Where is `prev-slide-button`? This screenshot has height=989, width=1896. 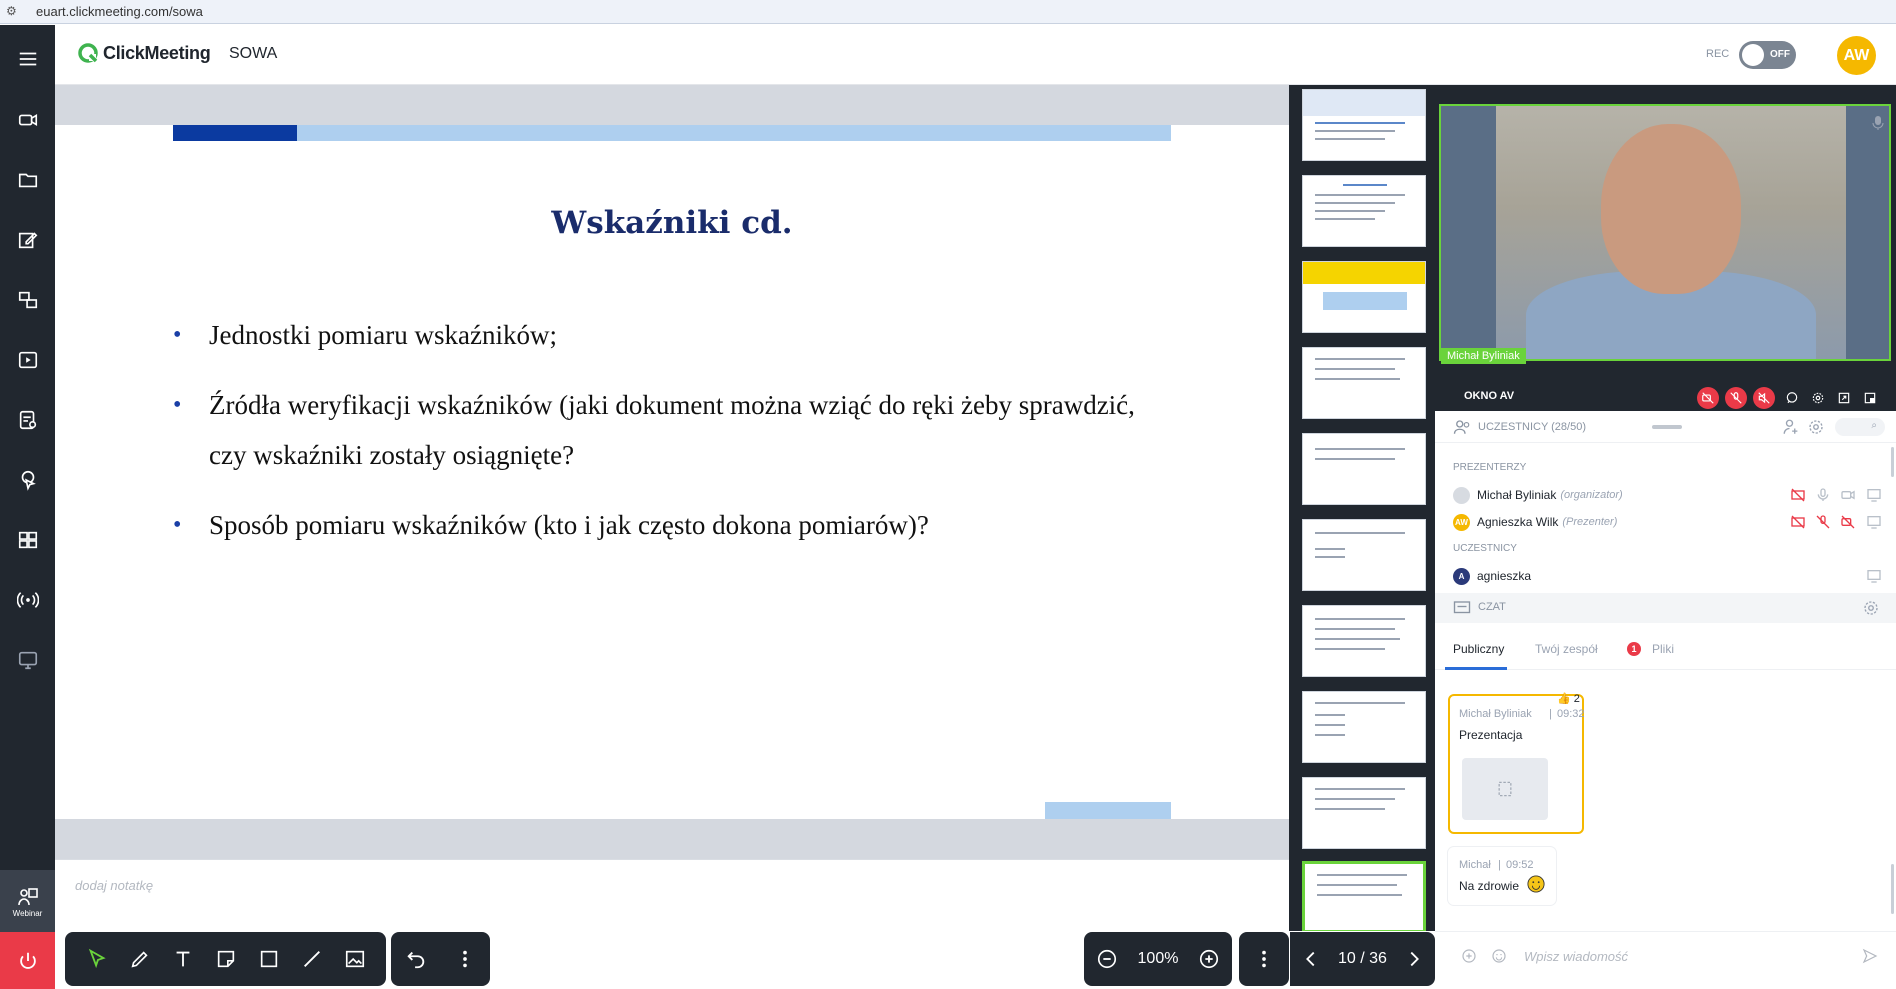
prev-slide-button is located at coordinates (1311, 959).